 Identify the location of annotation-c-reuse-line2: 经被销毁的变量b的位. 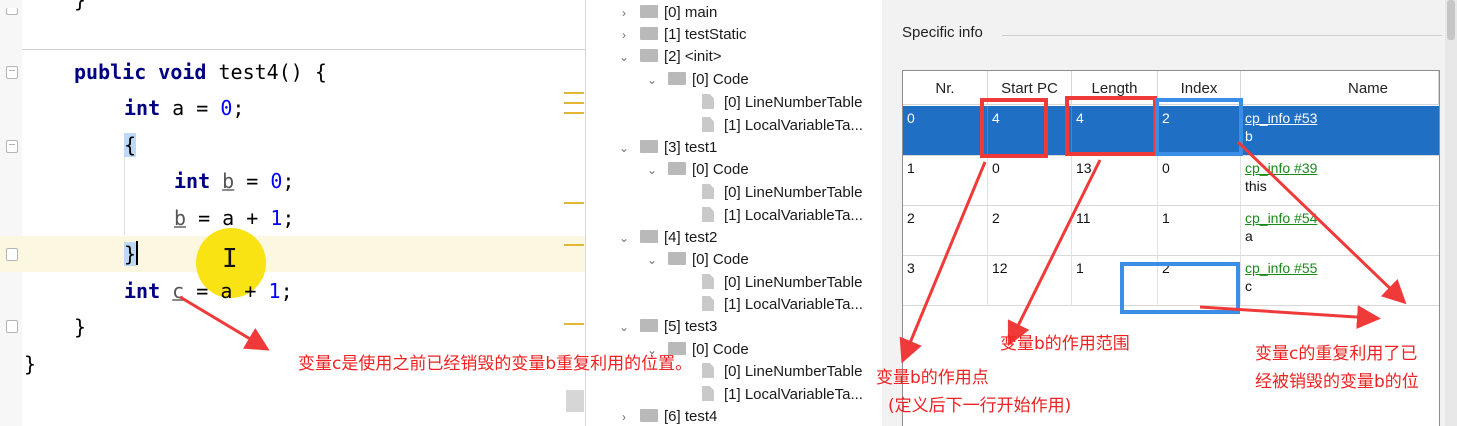
(1337, 382).